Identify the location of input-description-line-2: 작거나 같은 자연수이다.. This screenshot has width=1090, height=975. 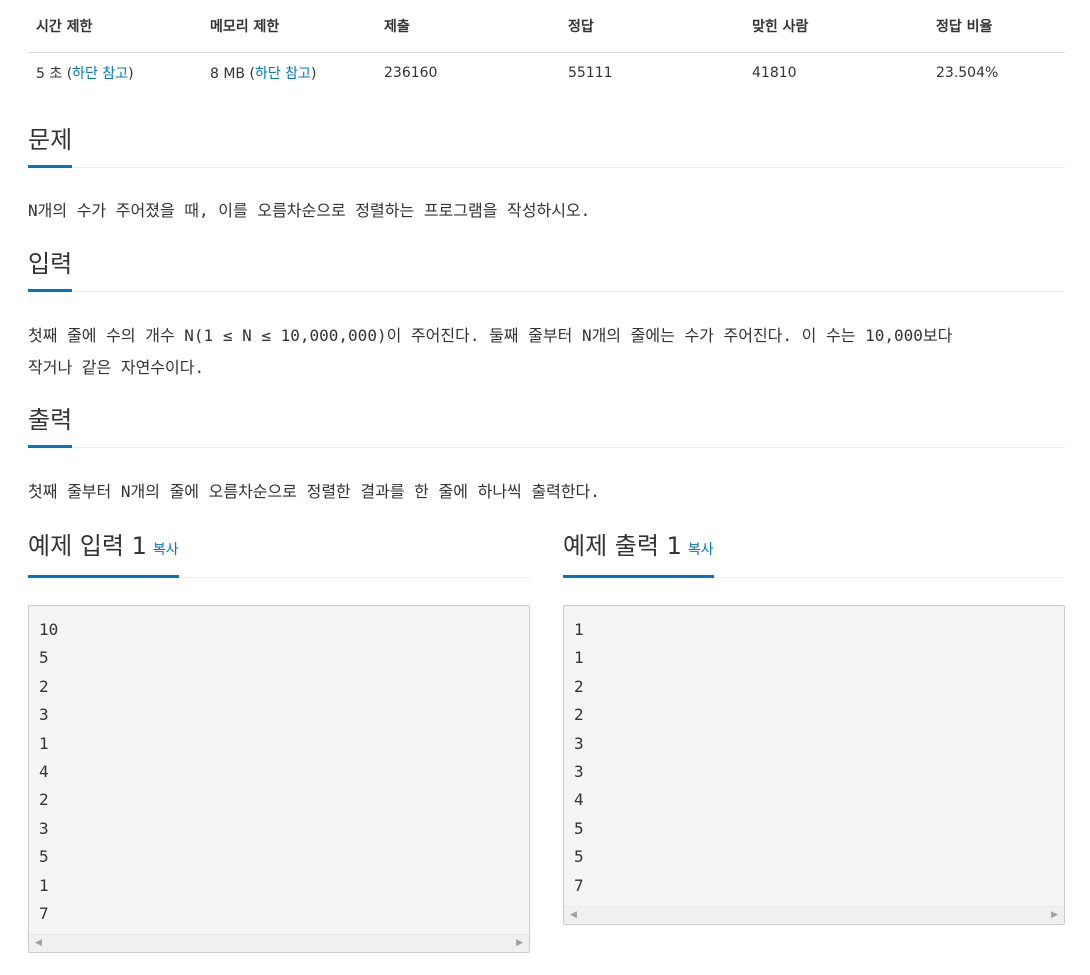
(116, 367).